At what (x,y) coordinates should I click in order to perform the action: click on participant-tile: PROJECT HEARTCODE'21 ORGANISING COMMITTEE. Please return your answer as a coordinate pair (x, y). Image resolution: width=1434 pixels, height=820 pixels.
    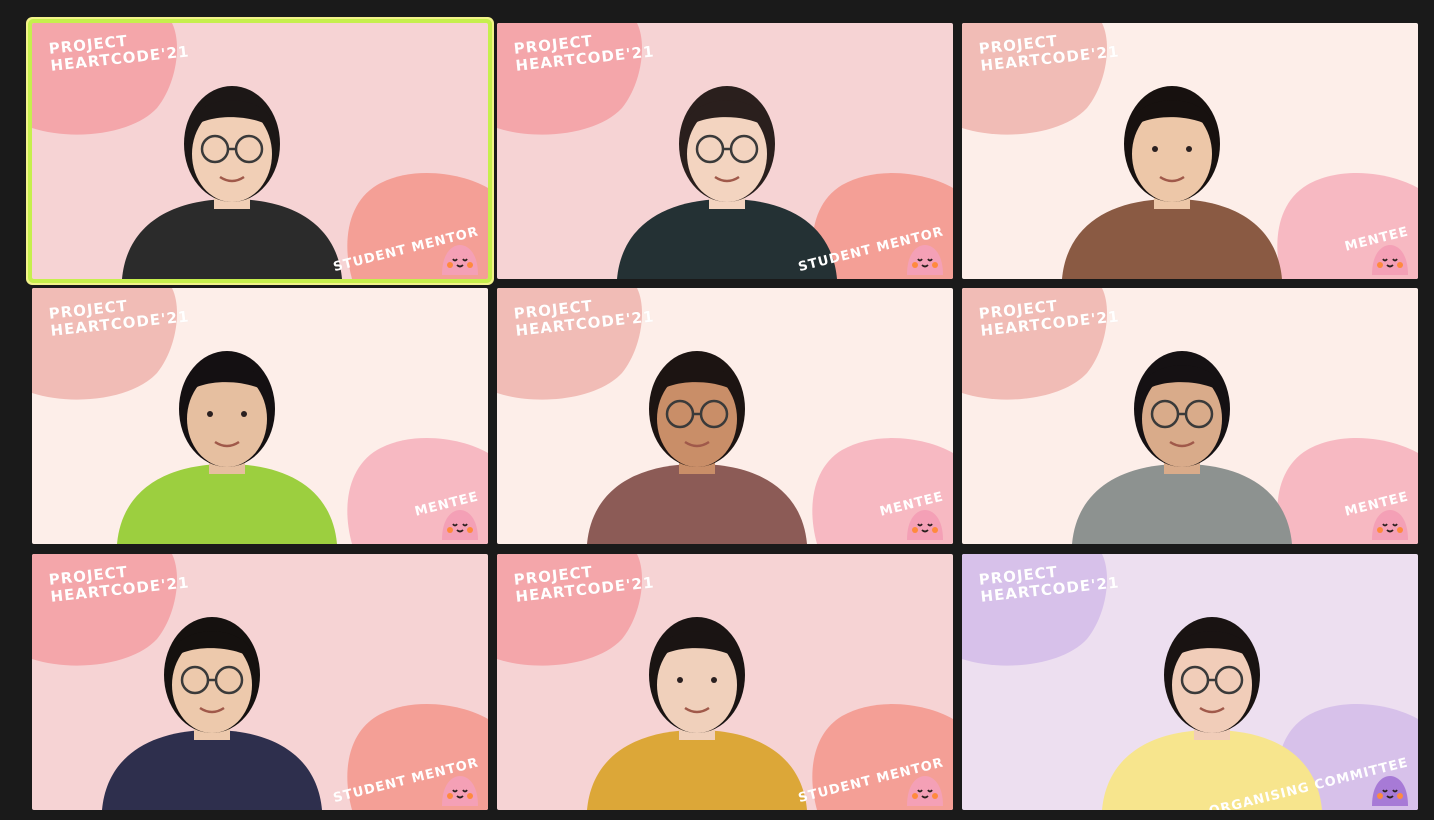
    Looking at the image, I should click on (1190, 682).